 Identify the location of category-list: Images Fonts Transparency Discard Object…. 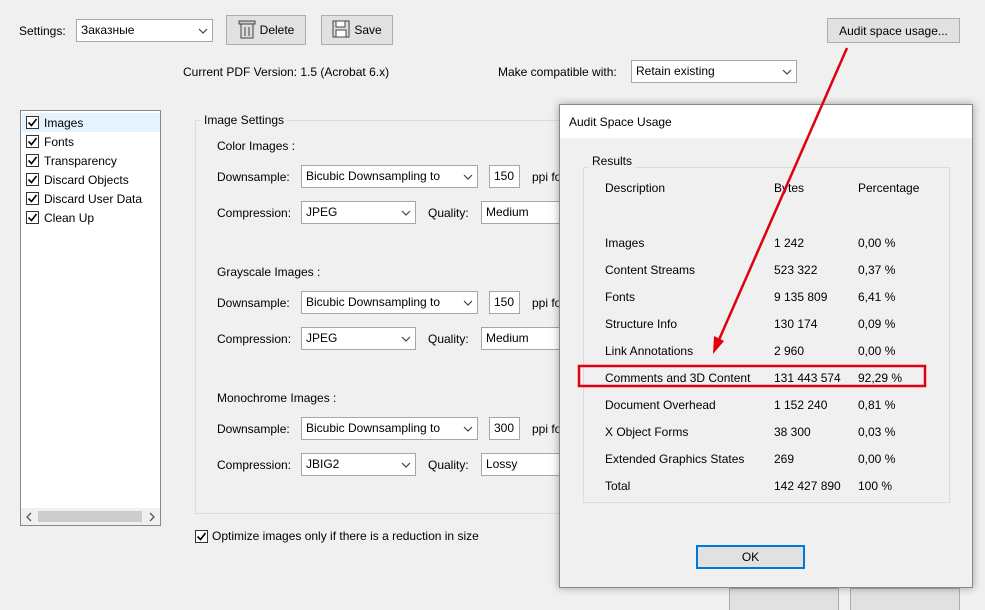
(90, 318).